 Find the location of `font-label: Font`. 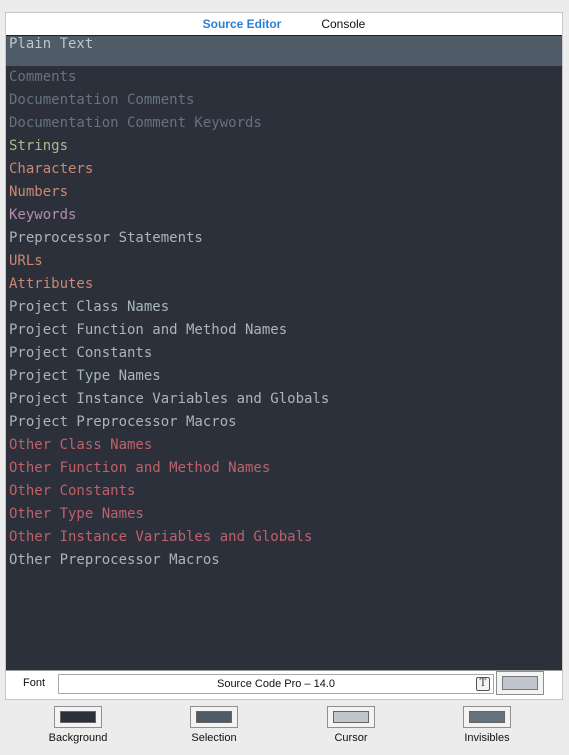

font-label: Font is located at coordinates (34, 683).